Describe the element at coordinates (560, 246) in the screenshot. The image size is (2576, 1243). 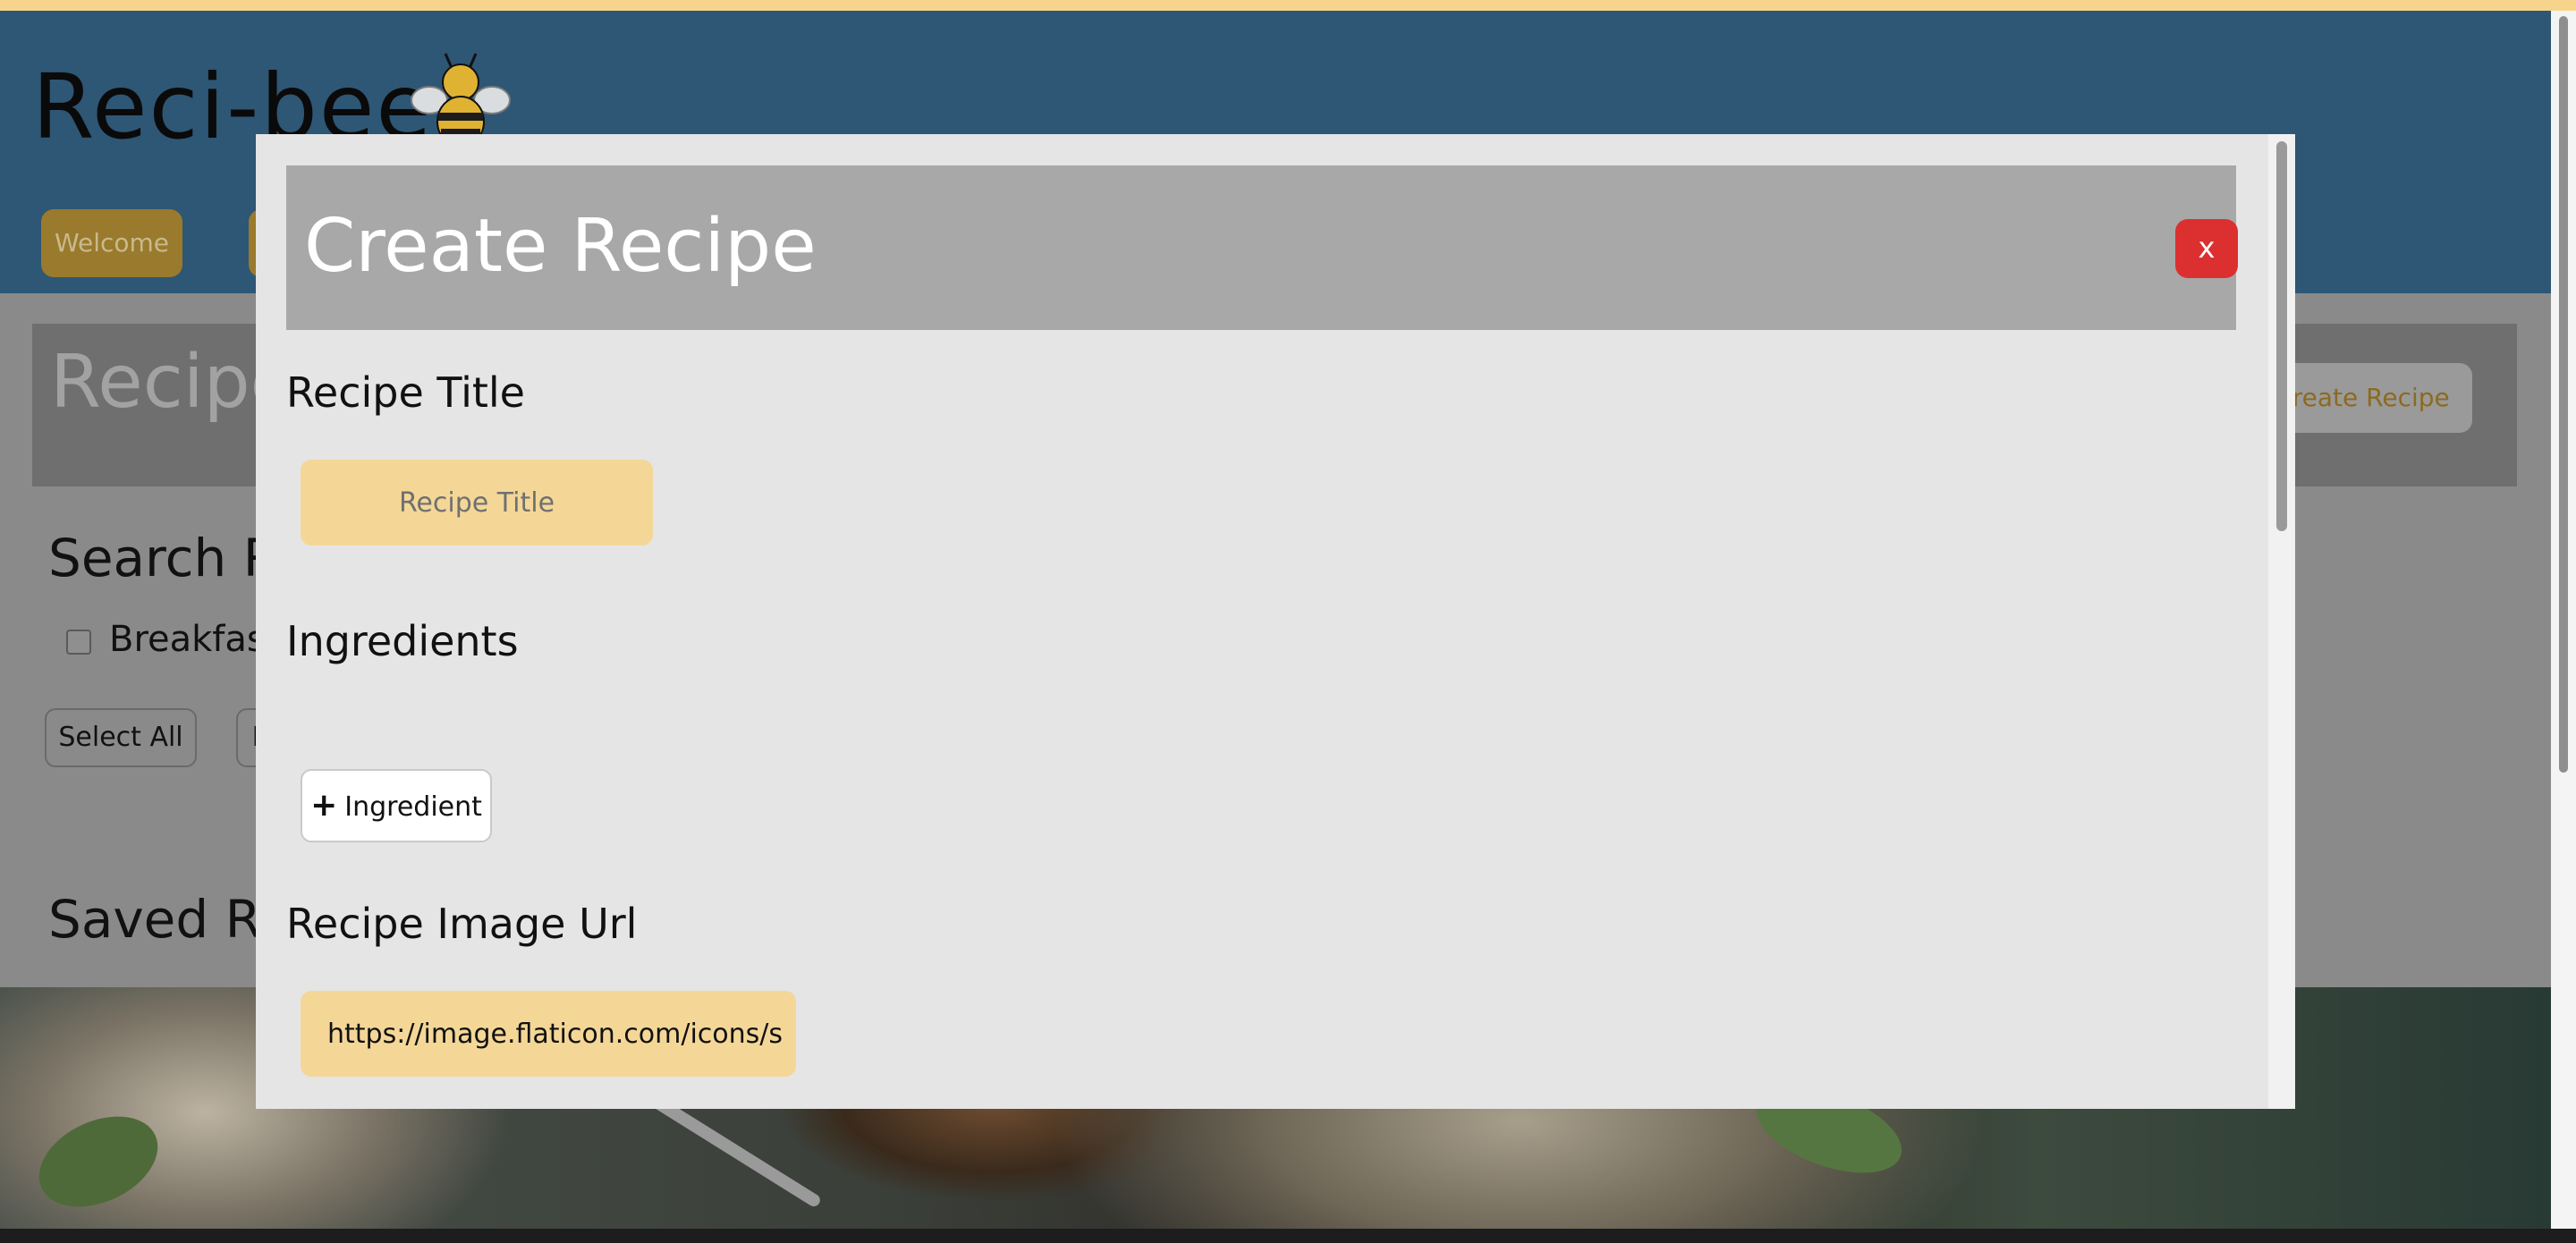
I see `modal-title: Create Recipe` at that location.